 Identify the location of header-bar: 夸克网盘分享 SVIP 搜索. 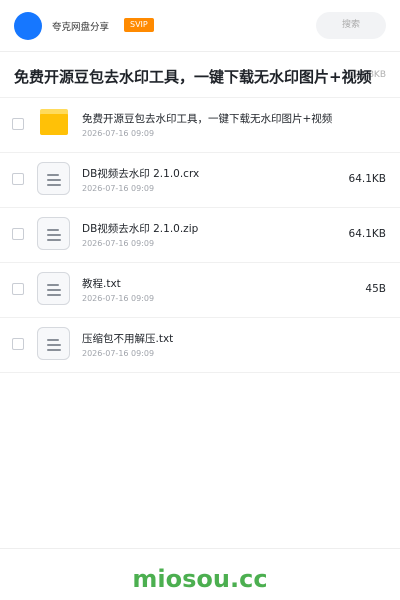
(200, 26).